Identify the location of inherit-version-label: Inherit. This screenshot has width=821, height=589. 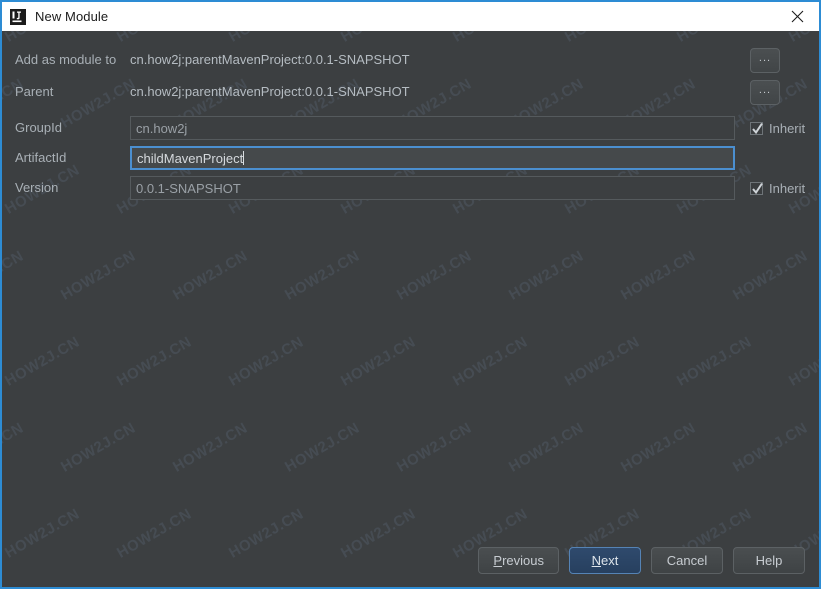
(787, 188).